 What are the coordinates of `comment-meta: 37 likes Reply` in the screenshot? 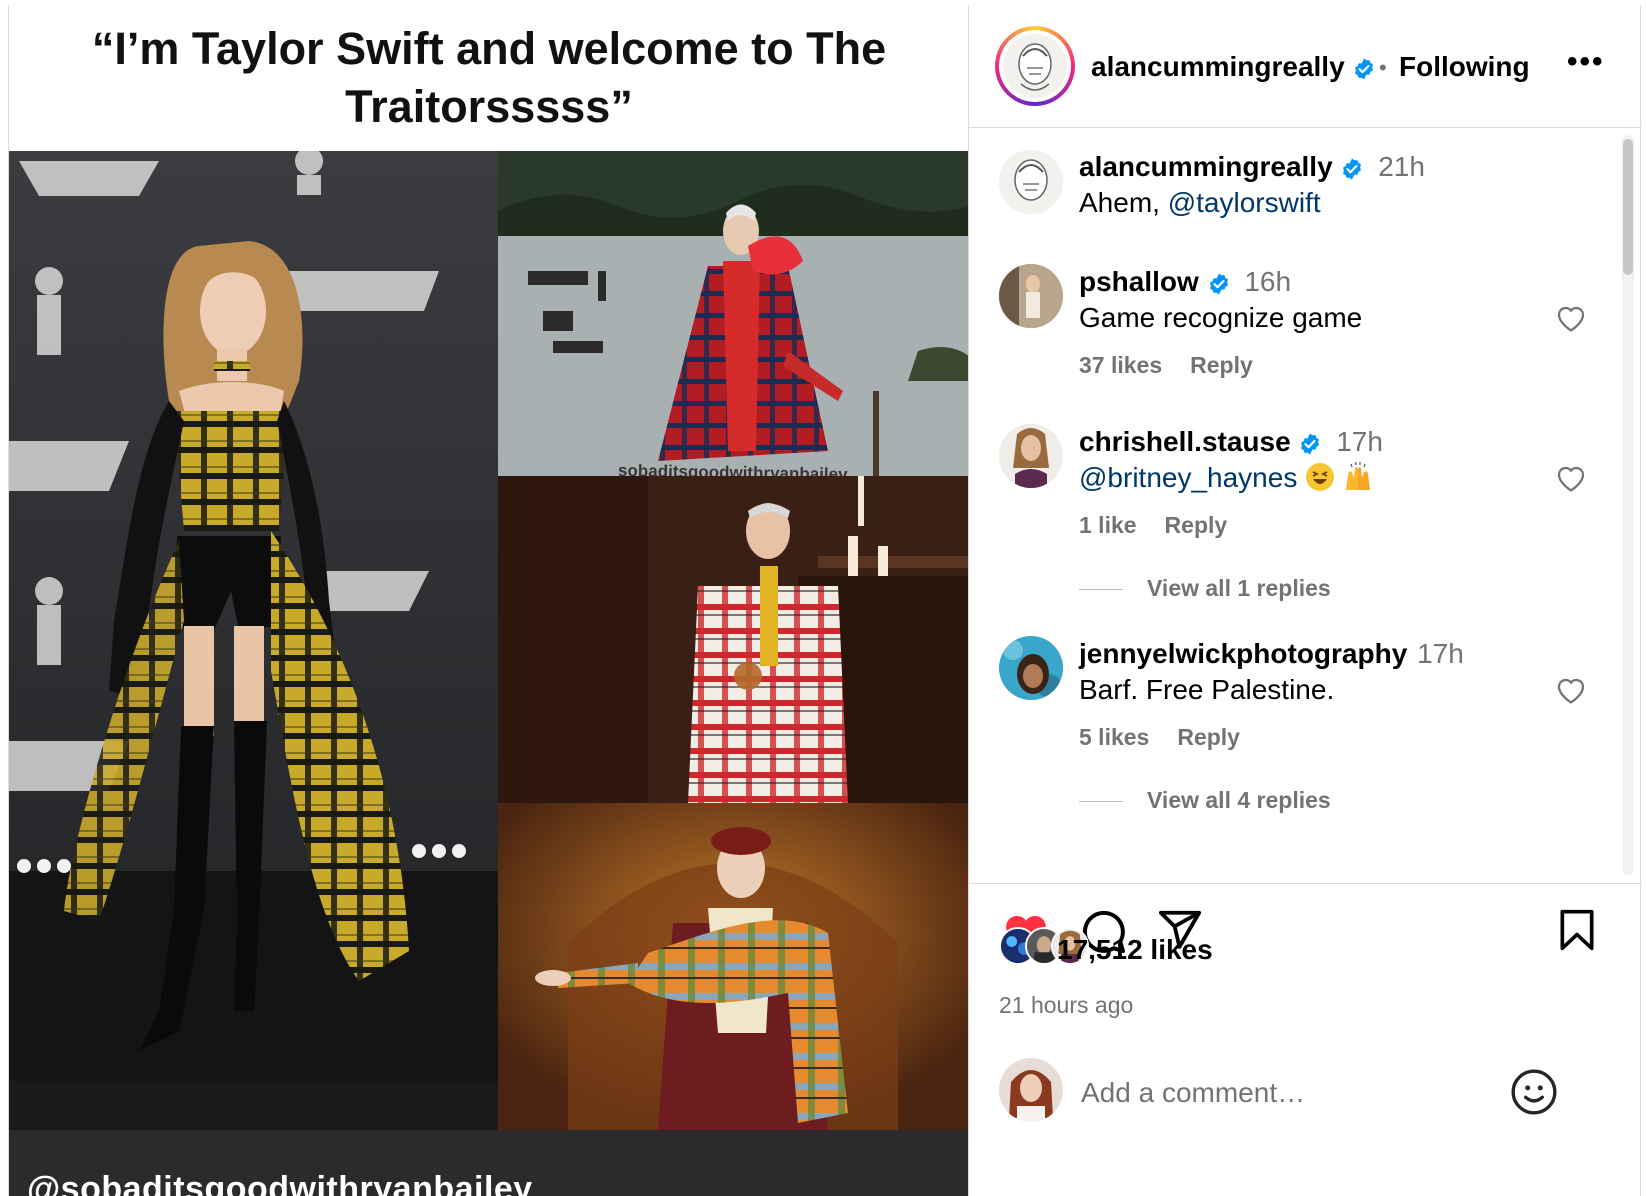 It's located at (1166, 365).